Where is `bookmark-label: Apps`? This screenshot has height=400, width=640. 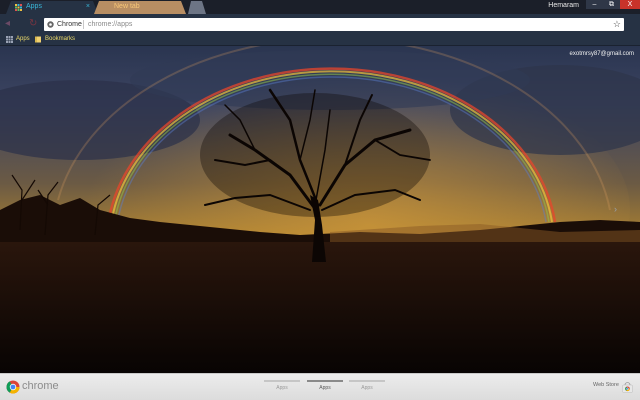
bookmark-label: Apps is located at coordinates (23, 39).